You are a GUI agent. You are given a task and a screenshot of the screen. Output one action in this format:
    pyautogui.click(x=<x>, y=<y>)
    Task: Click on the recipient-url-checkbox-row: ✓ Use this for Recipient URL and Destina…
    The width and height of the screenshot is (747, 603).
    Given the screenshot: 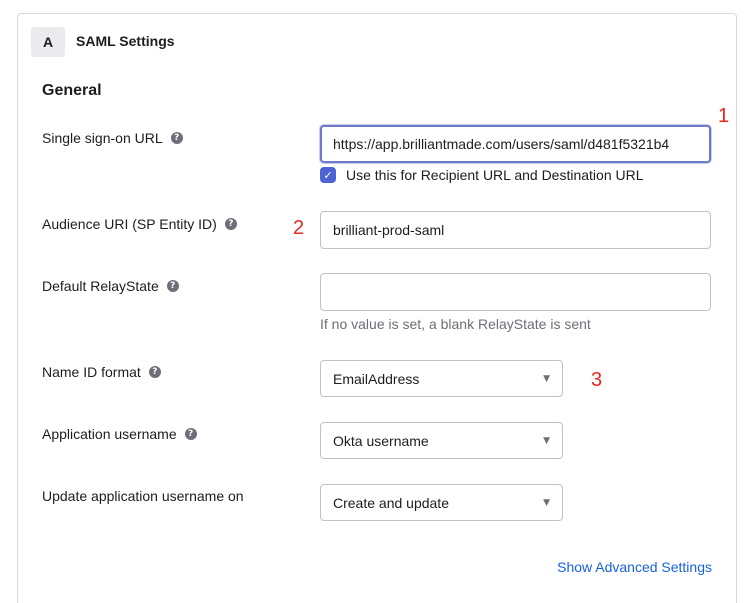 What is the action you would take?
    pyautogui.click(x=482, y=175)
    